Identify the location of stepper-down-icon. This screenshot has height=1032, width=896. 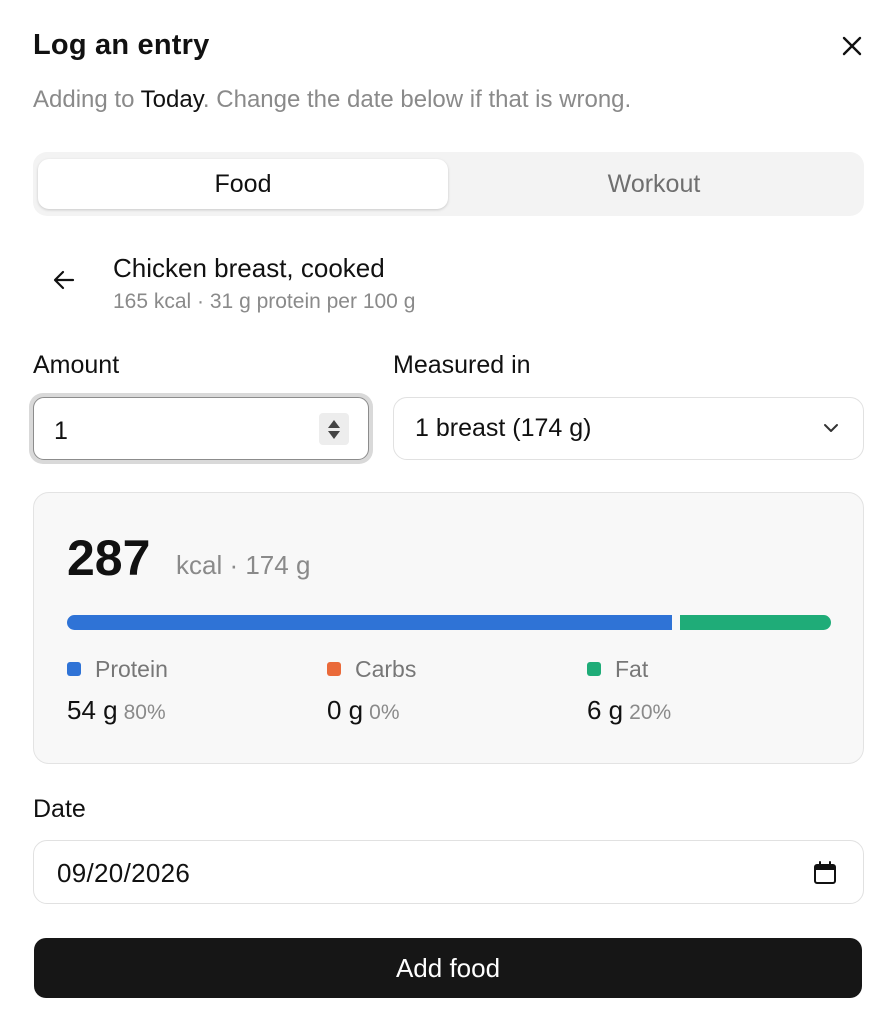
(334, 434).